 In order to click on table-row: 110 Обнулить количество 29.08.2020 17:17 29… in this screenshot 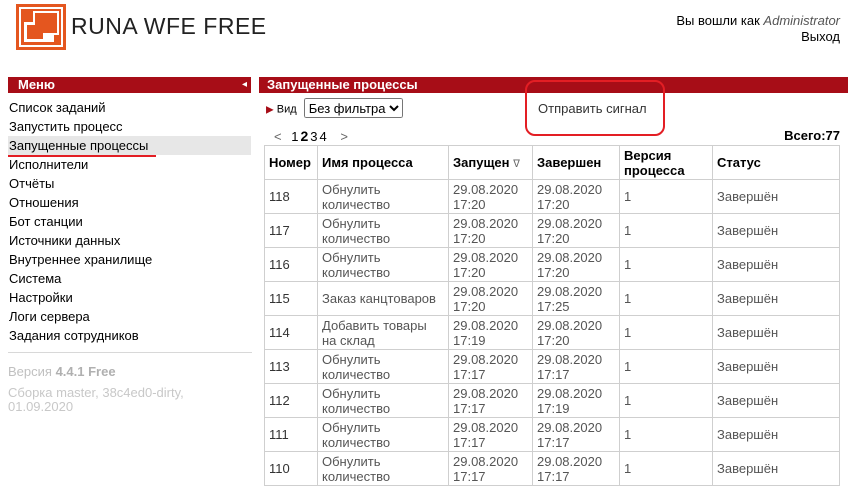, I will do `click(552, 468)`.